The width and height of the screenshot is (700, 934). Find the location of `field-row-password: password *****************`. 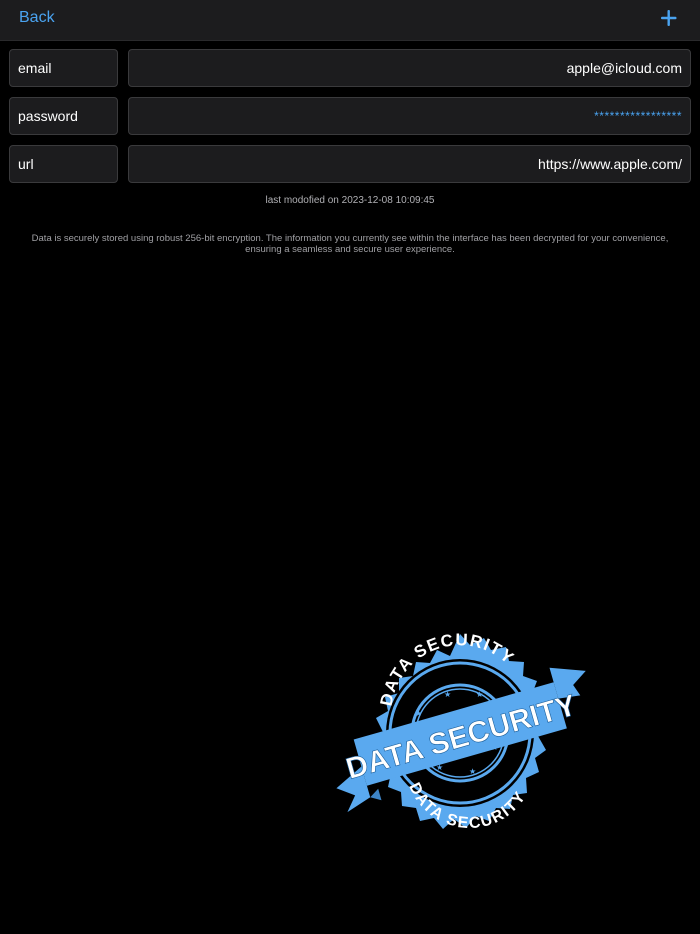

field-row-password: password ***************** is located at coordinates (350, 117).